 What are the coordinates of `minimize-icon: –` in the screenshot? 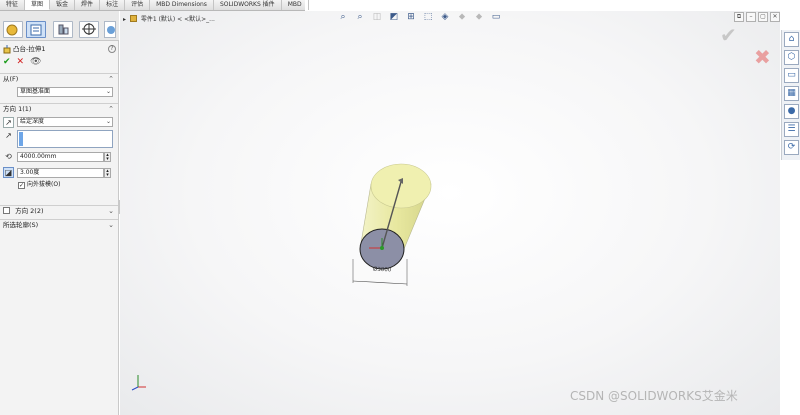 It's located at (751, 17).